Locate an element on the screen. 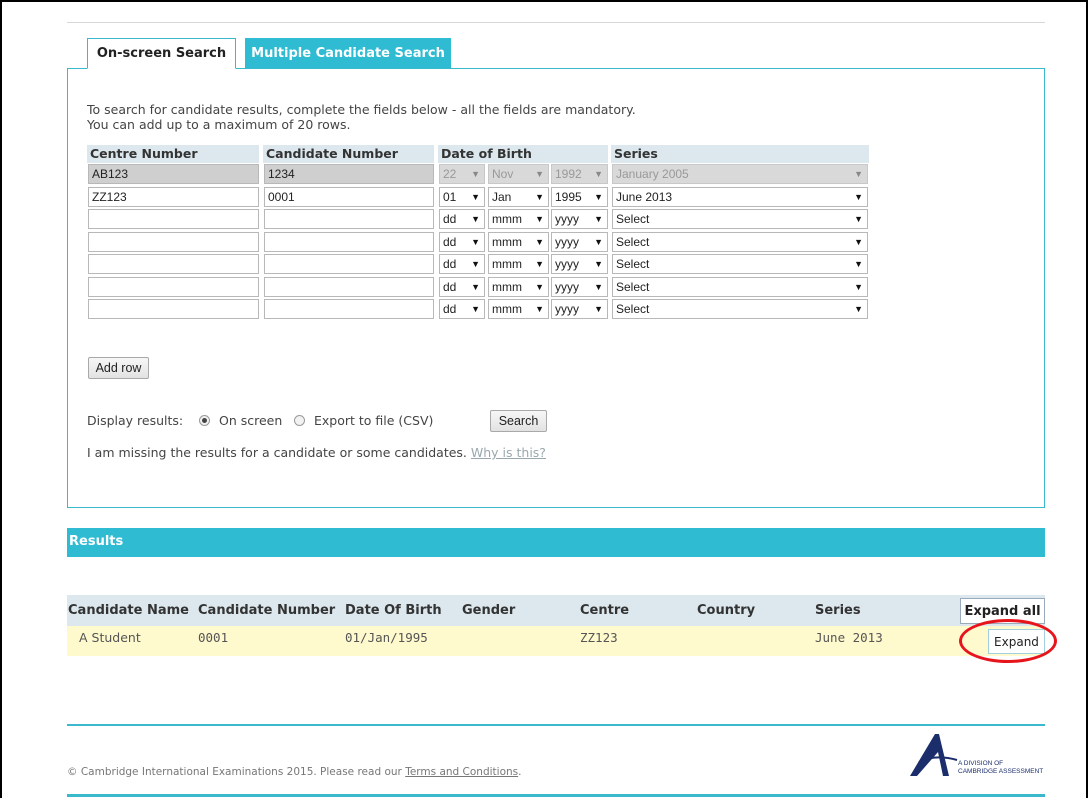 The image size is (1088, 798). dob-day-select-value: 22 is located at coordinates (450, 174).